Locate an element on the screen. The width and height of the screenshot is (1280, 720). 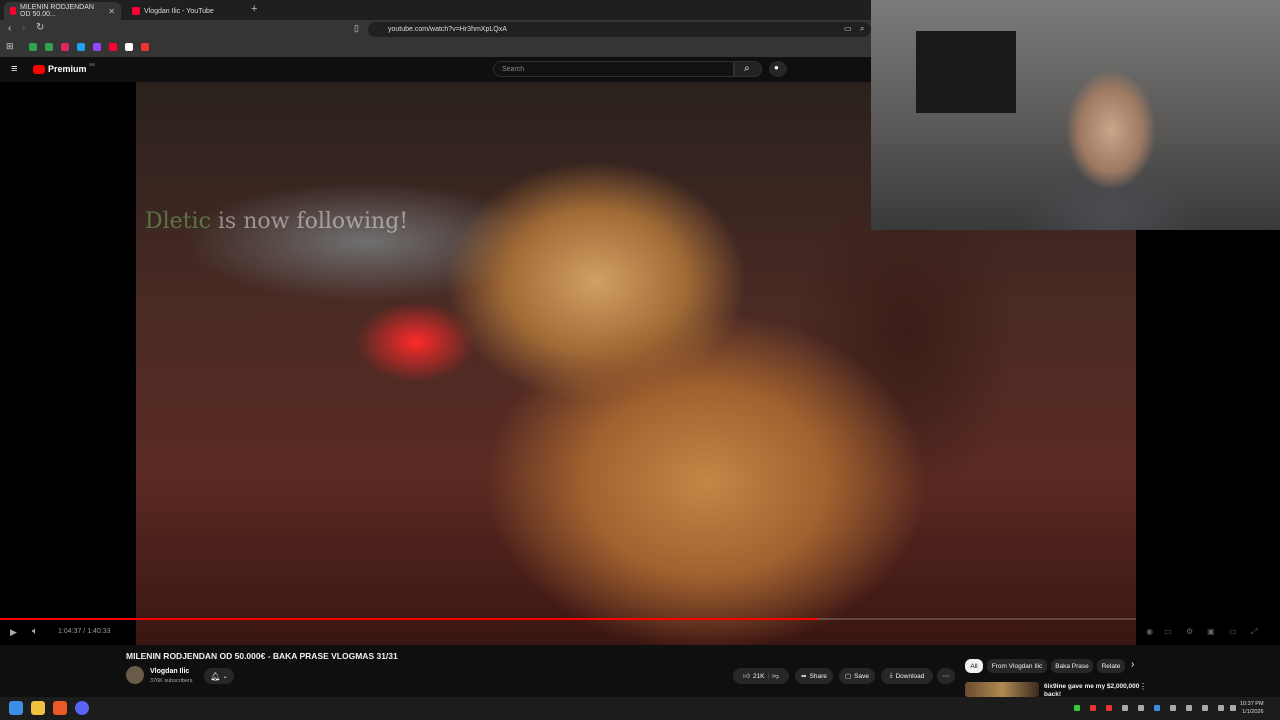
channel-avatar is located at coordinates (135, 675).